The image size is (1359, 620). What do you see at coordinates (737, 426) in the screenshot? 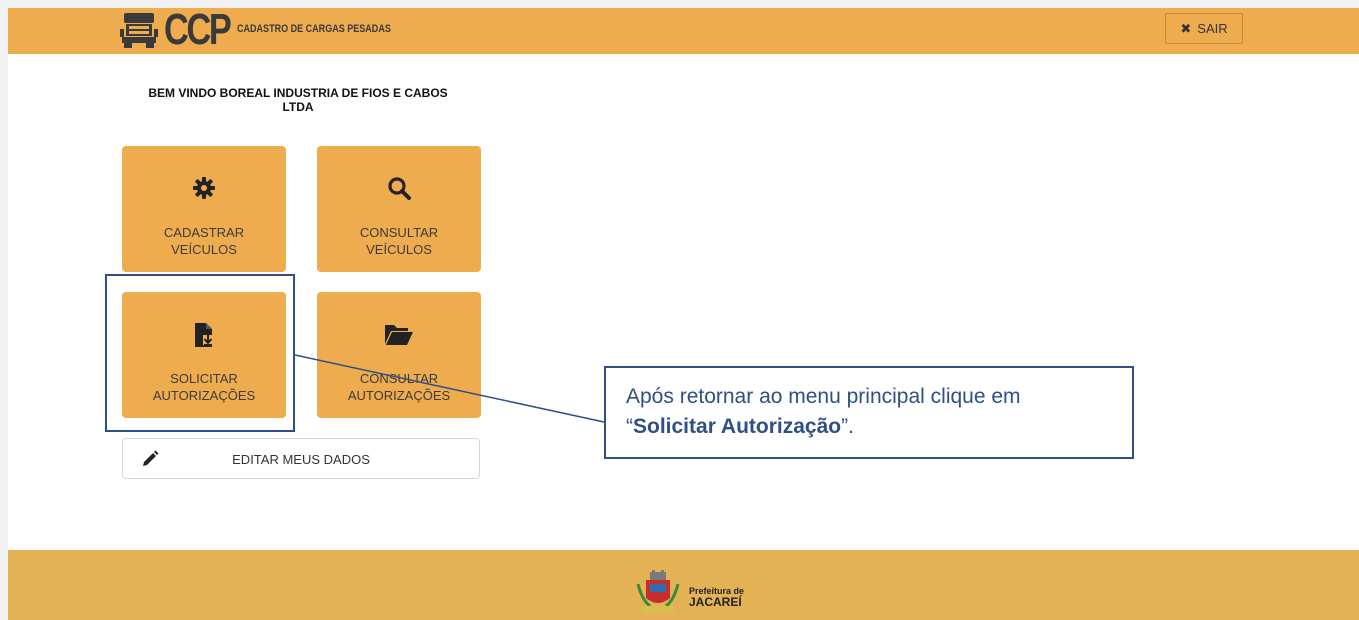
I see `callout-bold-text: Solicitar Autorização` at bounding box center [737, 426].